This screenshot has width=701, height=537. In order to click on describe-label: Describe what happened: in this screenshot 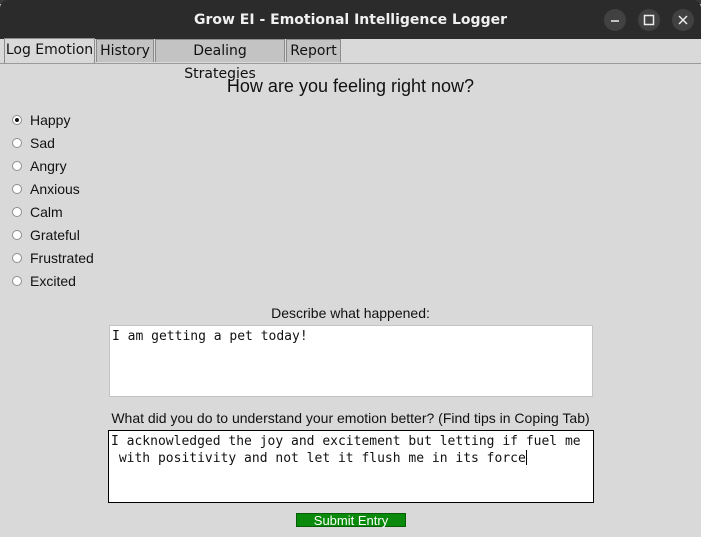, I will do `click(350, 313)`.